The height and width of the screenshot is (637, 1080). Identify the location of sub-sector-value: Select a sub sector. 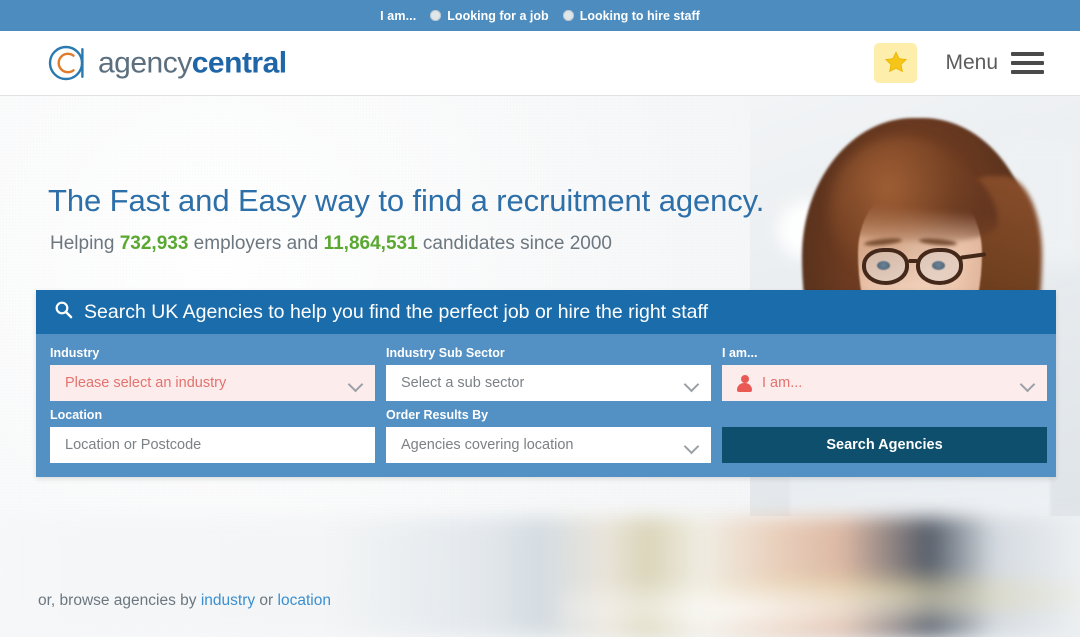
(463, 383).